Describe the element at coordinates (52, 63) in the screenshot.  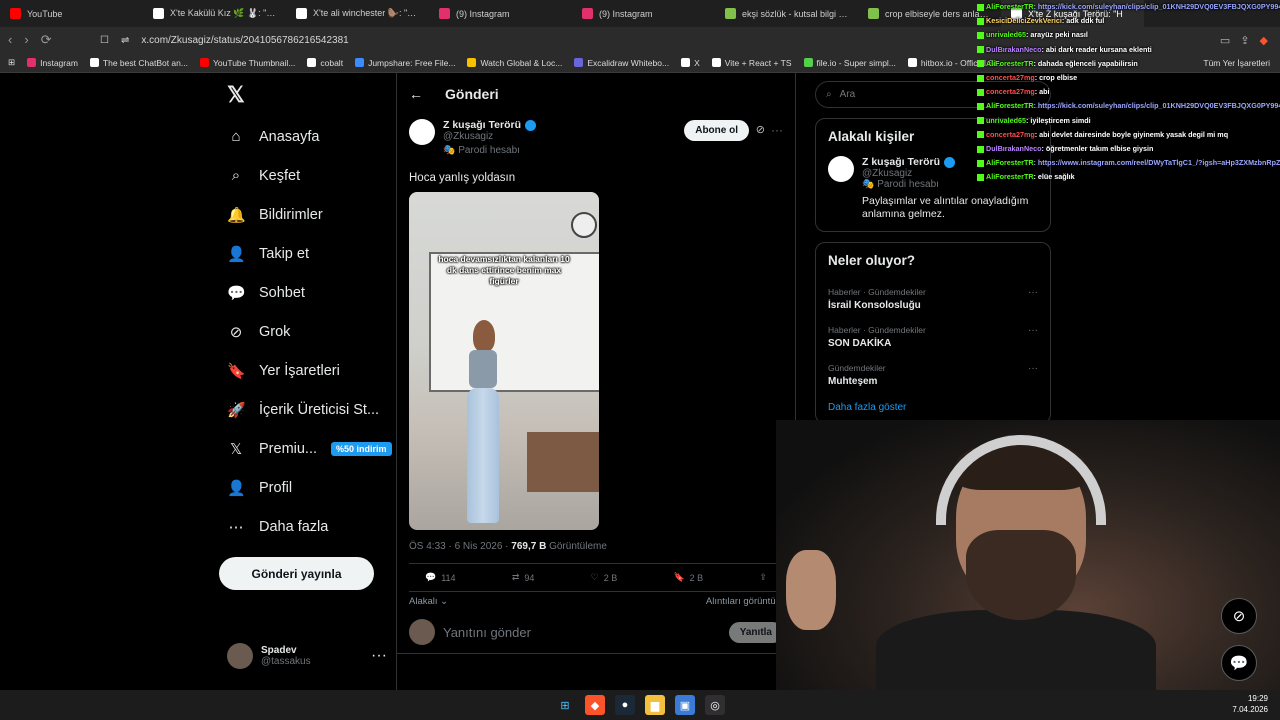
I see `bookmark-item: Instagram` at that location.